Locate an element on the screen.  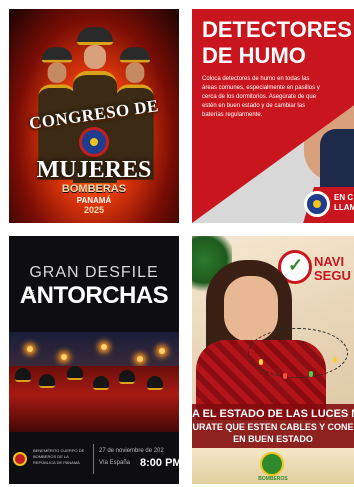
message-line: A EL ESTADO DE LAS LUCES NAV is located at coordinates (273, 414).